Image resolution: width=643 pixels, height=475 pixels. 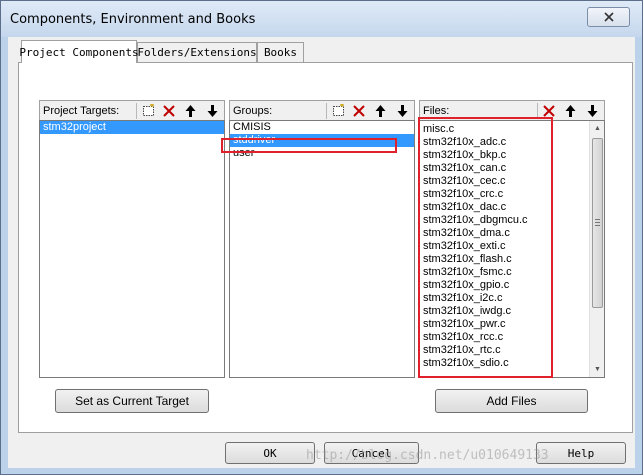 I want to click on set-as-current-target-button: Set as Current Target, so click(x=132, y=401).